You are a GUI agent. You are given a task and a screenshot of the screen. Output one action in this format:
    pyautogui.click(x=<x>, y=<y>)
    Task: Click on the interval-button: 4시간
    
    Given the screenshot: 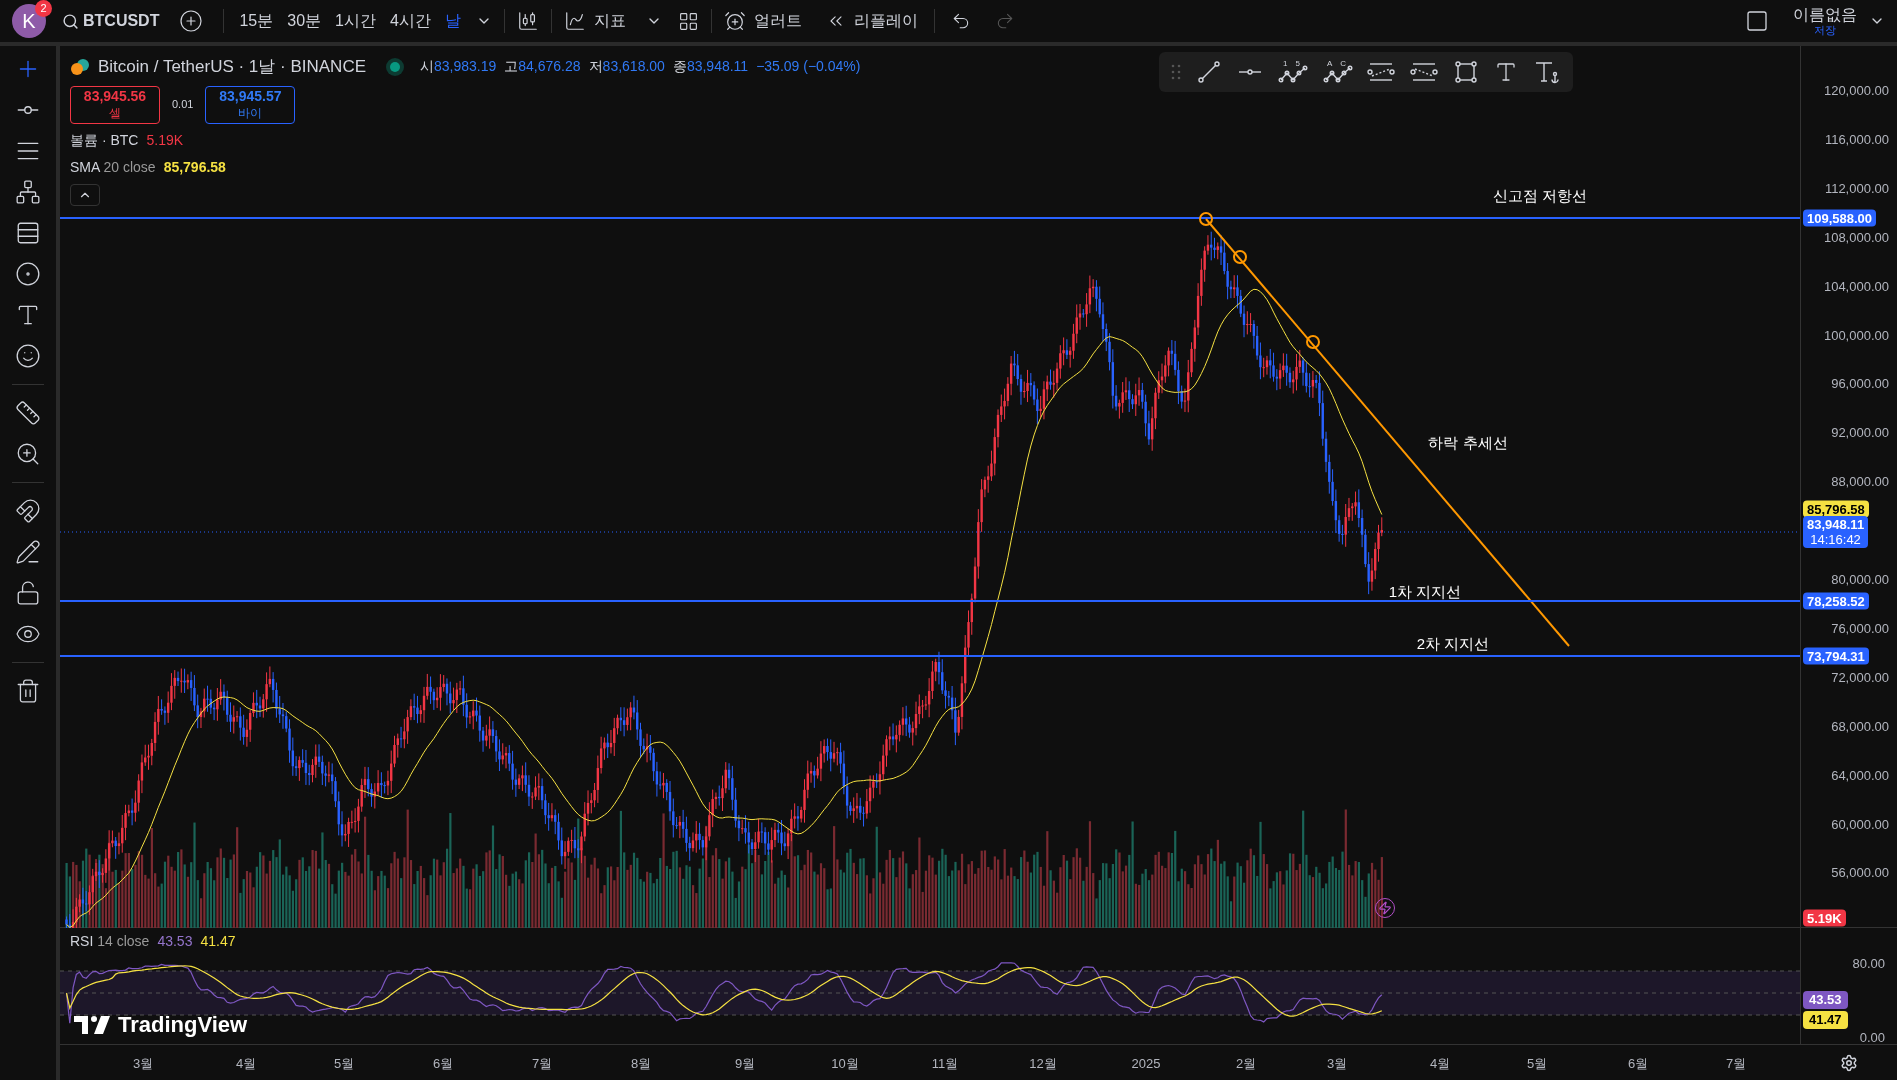 What is the action you would take?
    pyautogui.click(x=410, y=21)
    